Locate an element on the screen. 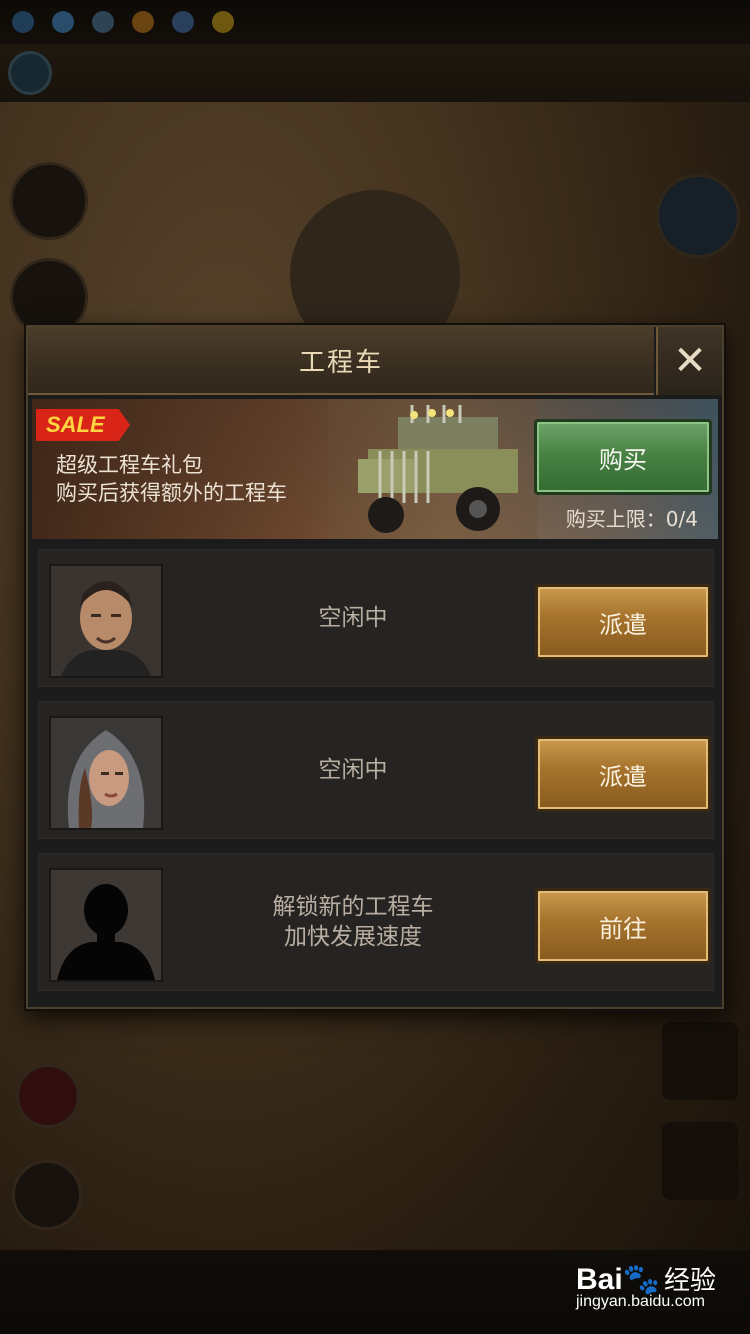 This screenshot has width=750, height=1334. close-button: ✕ is located at coordinates (689, 361).